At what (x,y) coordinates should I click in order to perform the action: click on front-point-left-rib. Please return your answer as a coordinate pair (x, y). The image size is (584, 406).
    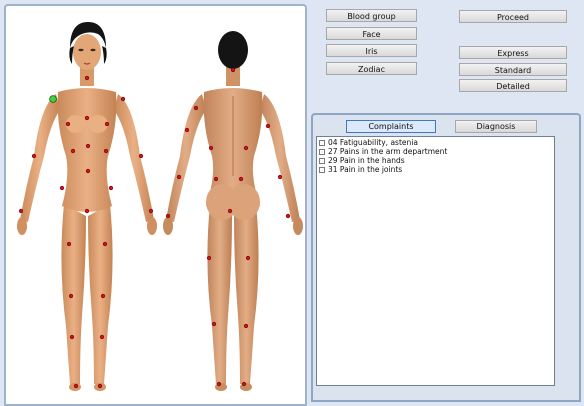
    Looking at the image, I should click on (73, 151).